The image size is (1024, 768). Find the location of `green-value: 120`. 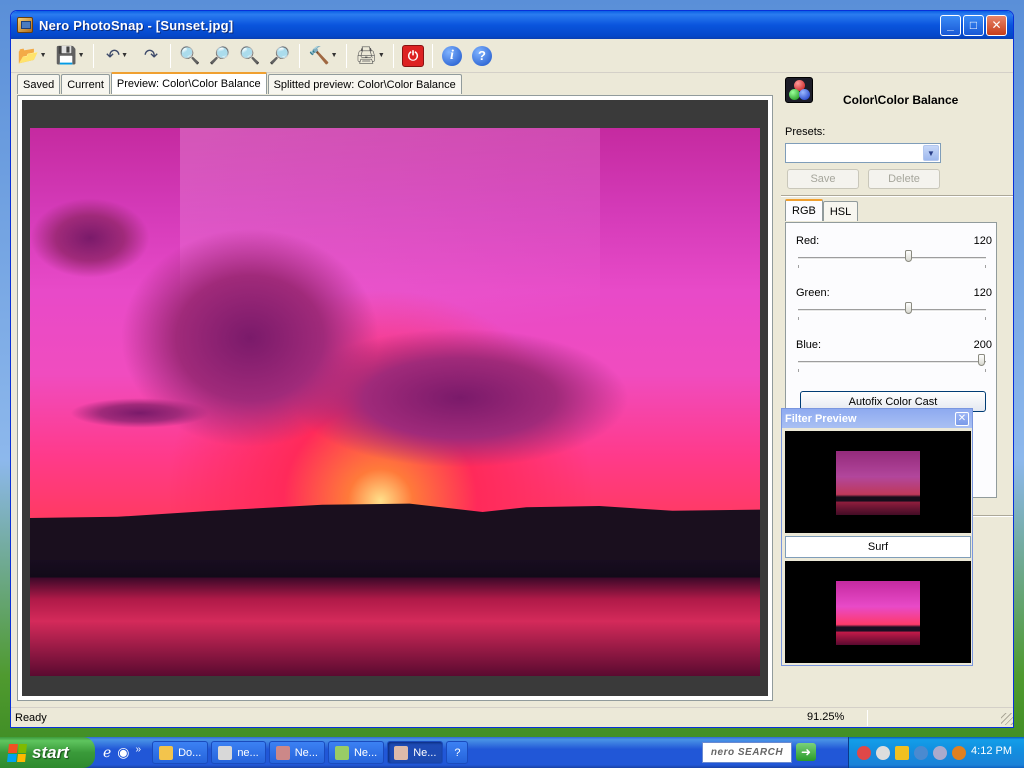

green-value: 120 is located at coordinates (982, 293).